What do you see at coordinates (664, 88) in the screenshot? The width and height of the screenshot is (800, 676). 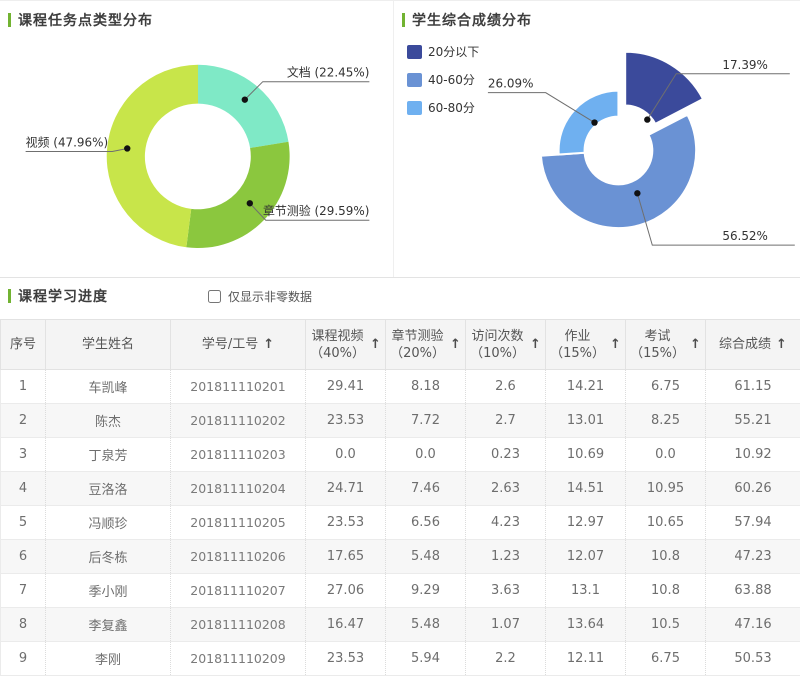 I see `pie-slice-under20` at bounding box center [664, 88].